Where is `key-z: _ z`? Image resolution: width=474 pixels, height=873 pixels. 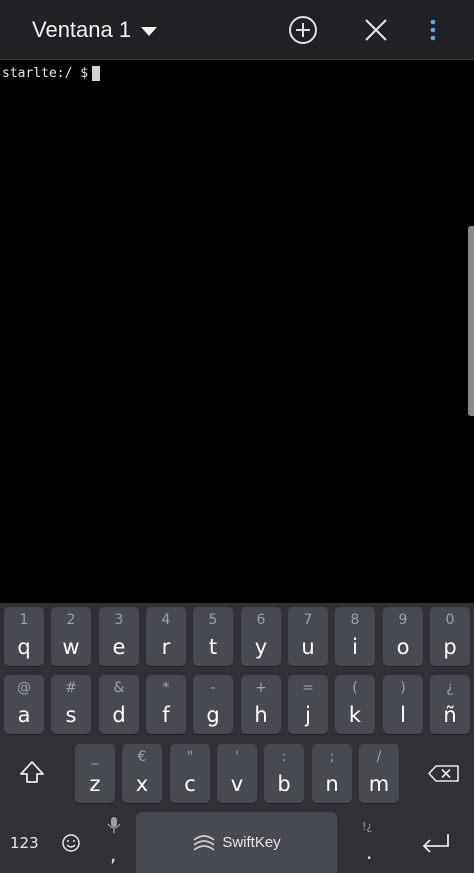 key-z: _ z is located at coordinates (95, 773).